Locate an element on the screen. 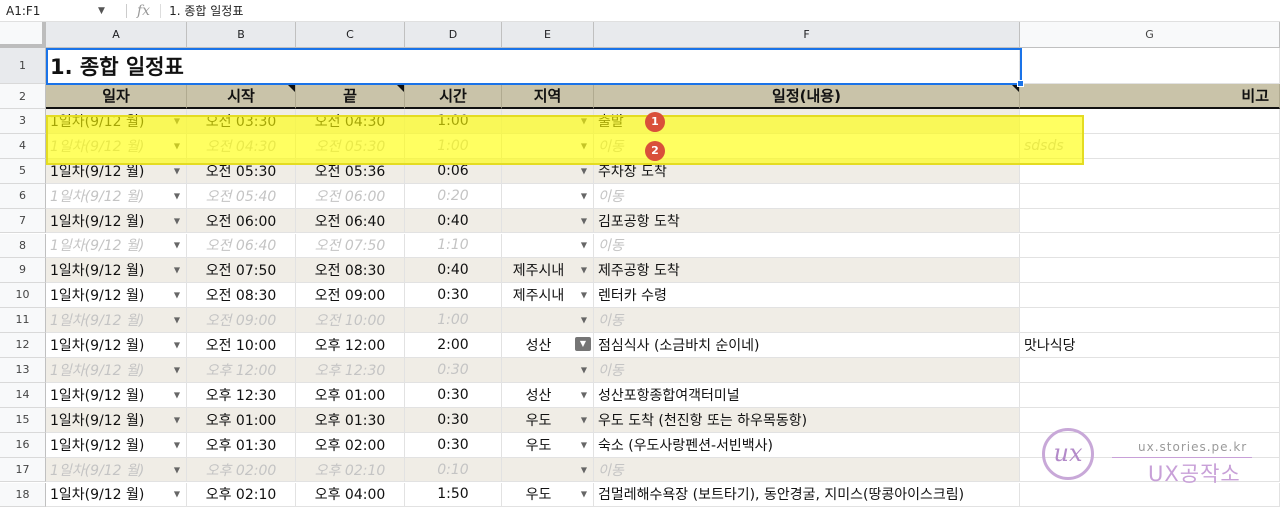 The width and height of the screenshot is (1280, 513). header-end: 끝 is located at coordinates (350, 96).